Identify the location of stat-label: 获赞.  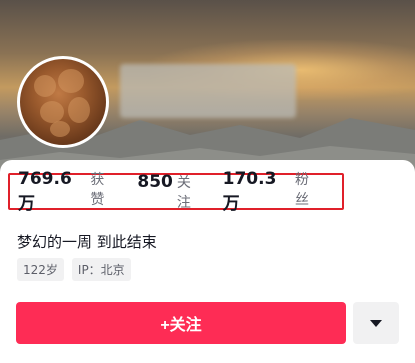
(97, 190).